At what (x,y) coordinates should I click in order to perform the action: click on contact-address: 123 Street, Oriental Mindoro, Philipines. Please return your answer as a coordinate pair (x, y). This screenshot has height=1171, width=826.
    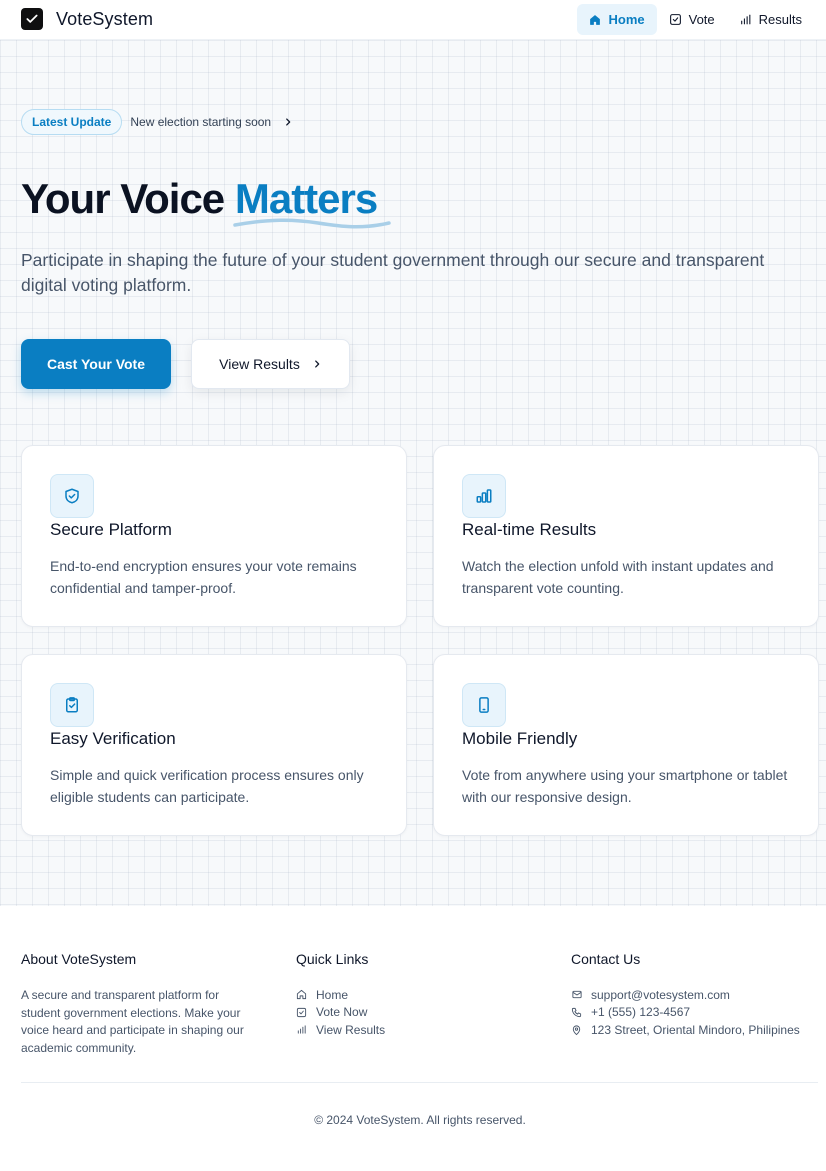
    Looking at the image, I should click on (685, 1030).